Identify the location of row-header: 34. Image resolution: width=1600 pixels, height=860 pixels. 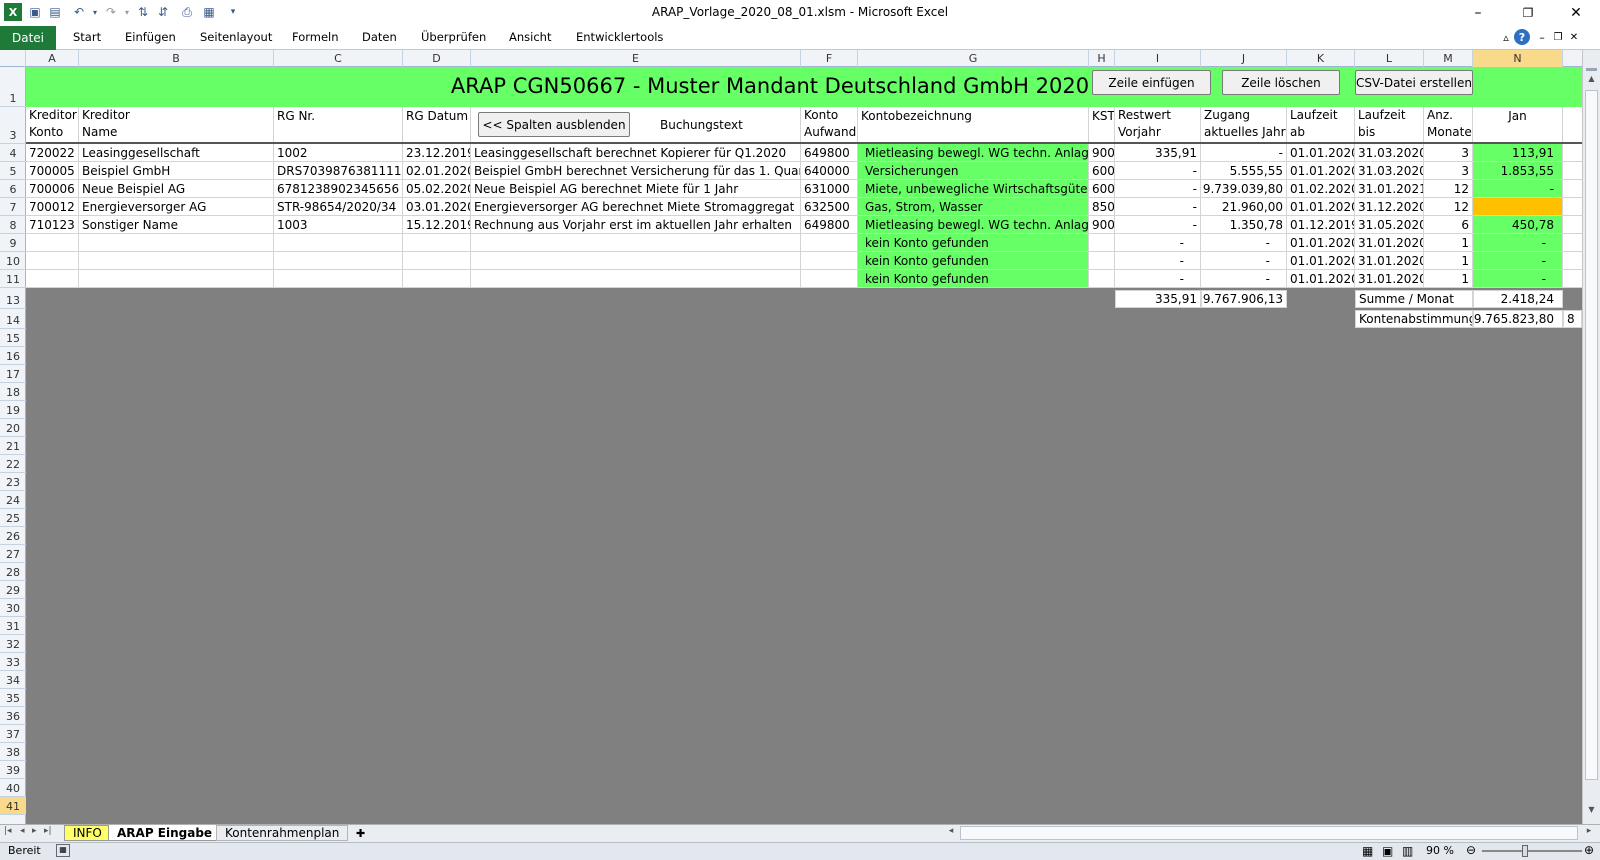
(13, 680).